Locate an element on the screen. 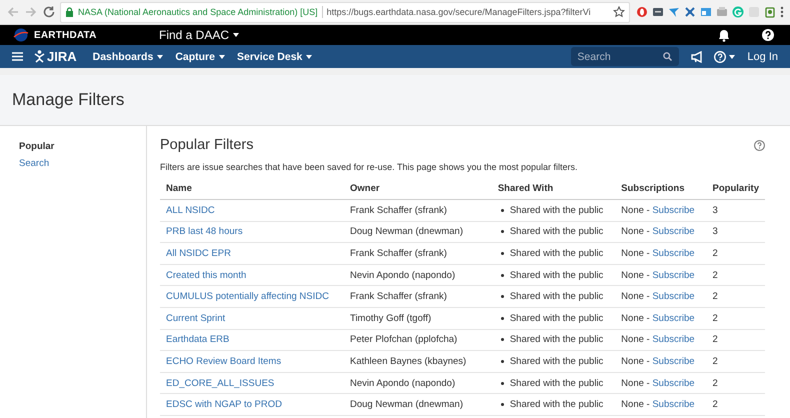 The width and height of the screenshot is (790, 418). filter-link: All NSIDC EPR is located at coordinates (198, 253).